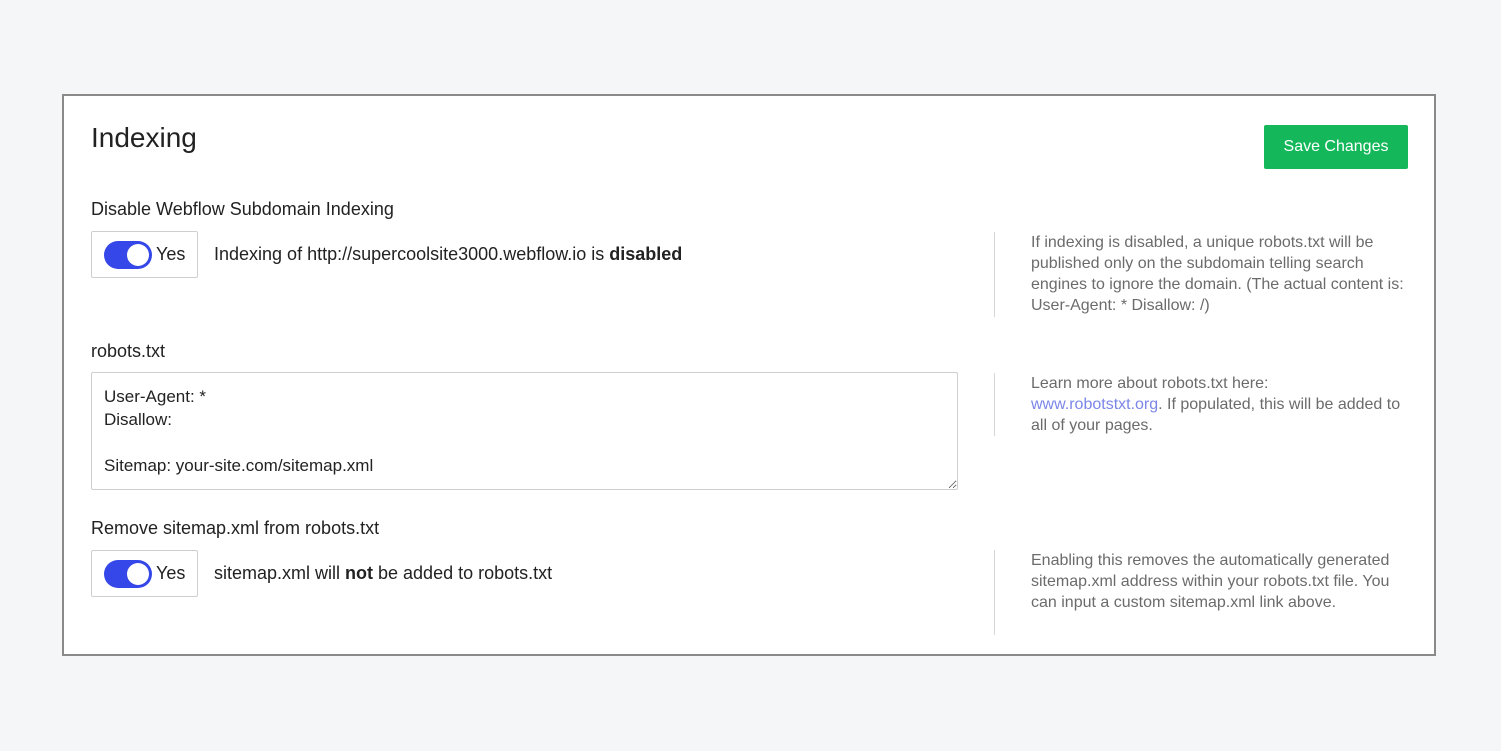 Image resolution: width=1501 pixels, height=751 pixels. I want to click on robotstxt-org-link: www.robotstxt.org, so click(1094, 404).